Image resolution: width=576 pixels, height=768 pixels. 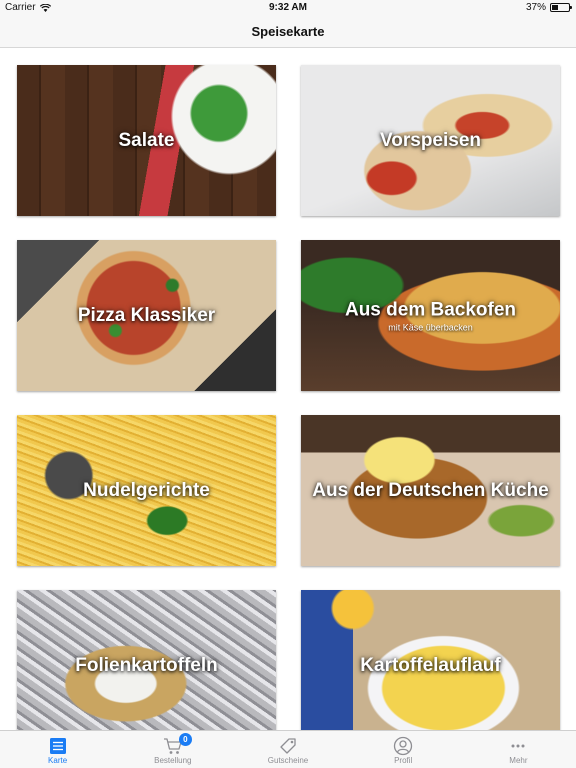 I want to click on tab-mehr: Mehr, so click(x=518, y=749).